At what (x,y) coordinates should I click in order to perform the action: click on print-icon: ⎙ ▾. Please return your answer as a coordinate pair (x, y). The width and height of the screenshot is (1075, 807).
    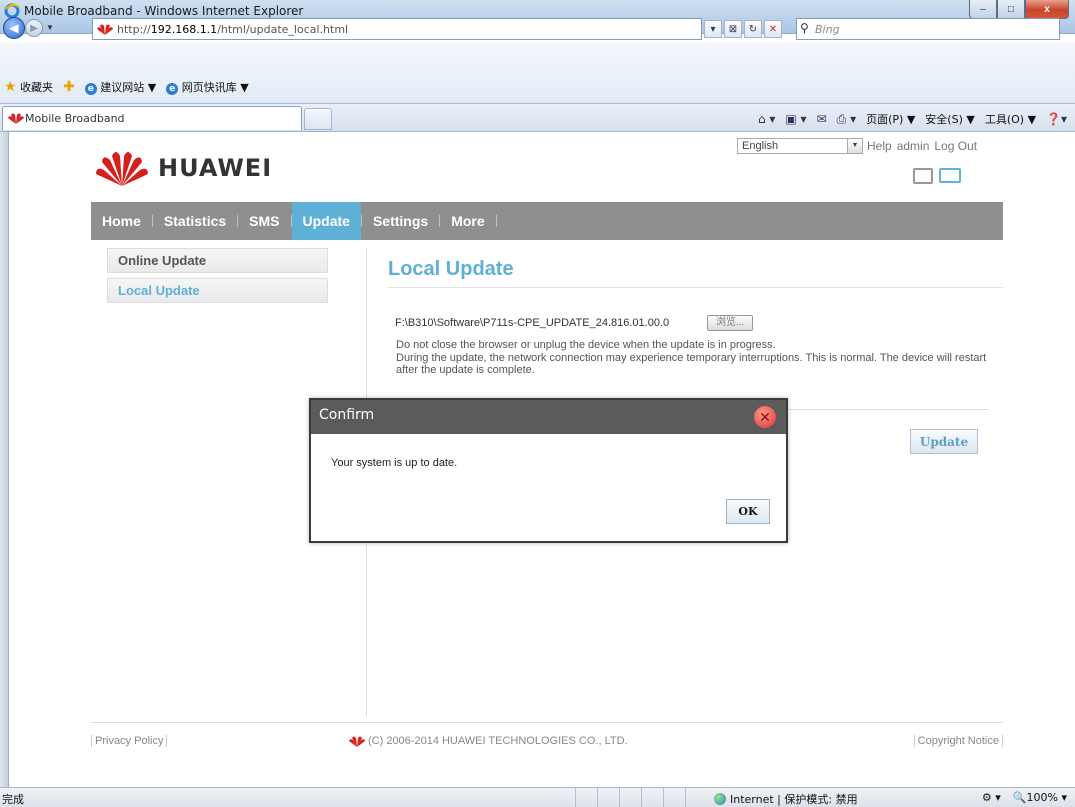
    Looking at the image, I should click on (846, 119).